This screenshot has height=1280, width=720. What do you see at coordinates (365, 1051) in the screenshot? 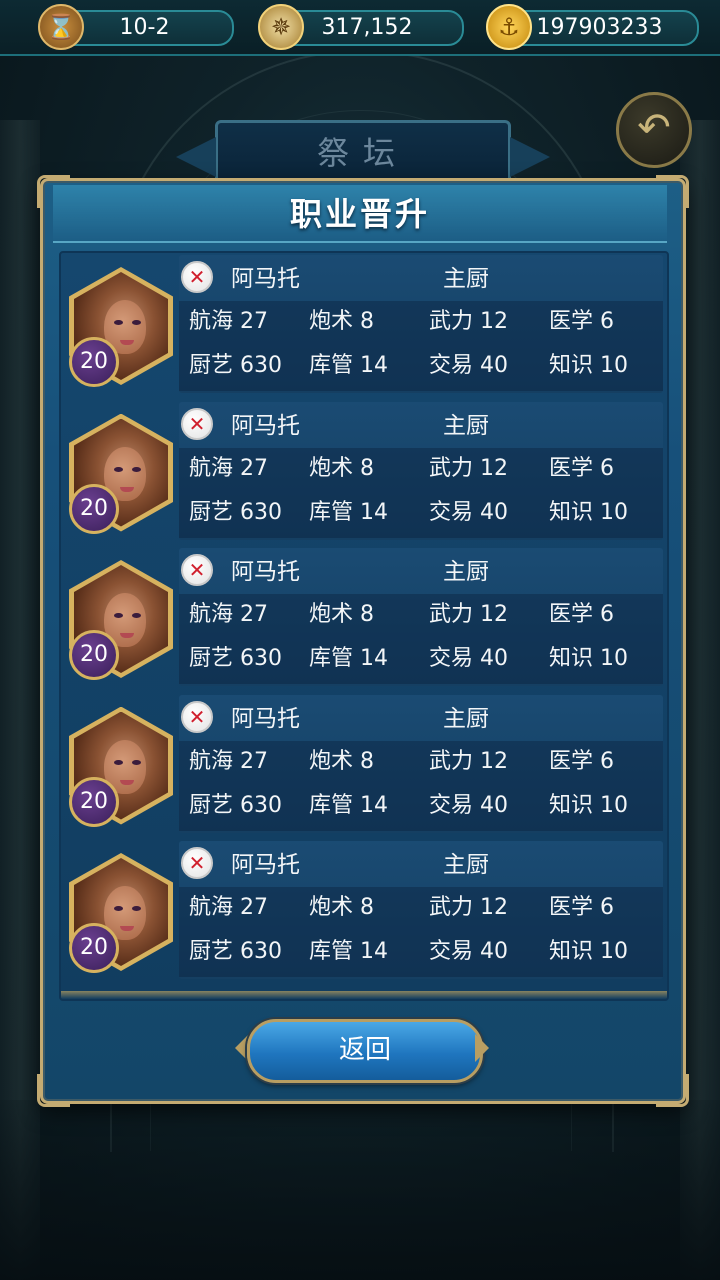
I see `return-button: 返回` at bounding box center [365, 1051].